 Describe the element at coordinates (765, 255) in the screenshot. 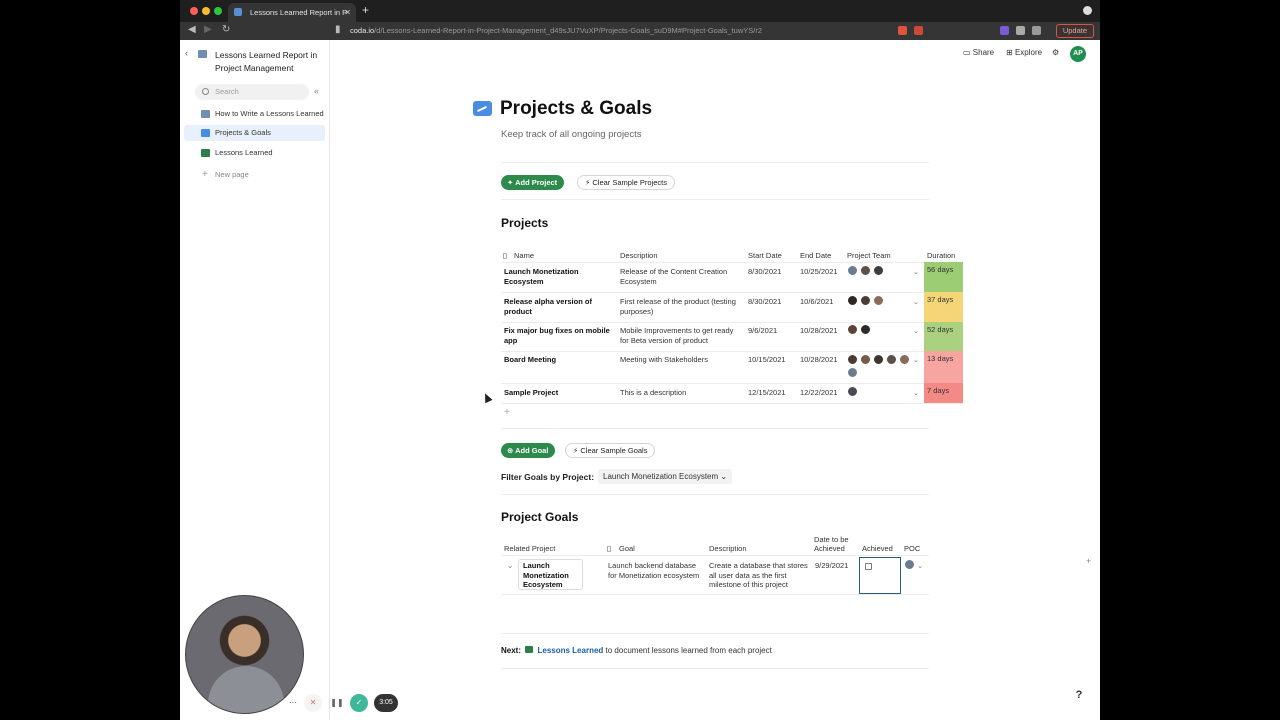

I see `col-start-date: Start Date` at that location.